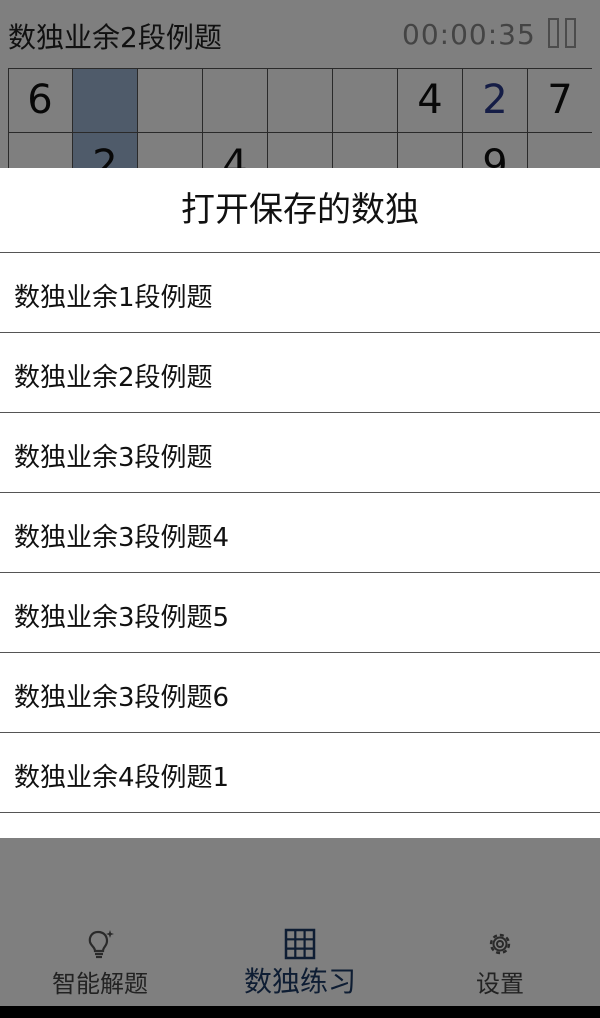 This screenshot has width=600, height=1018. What do you see at coordinates (300, 692) in the screenshot?
I see `list-item: 数独业余3段例题6` at bounding box center [300, 692].